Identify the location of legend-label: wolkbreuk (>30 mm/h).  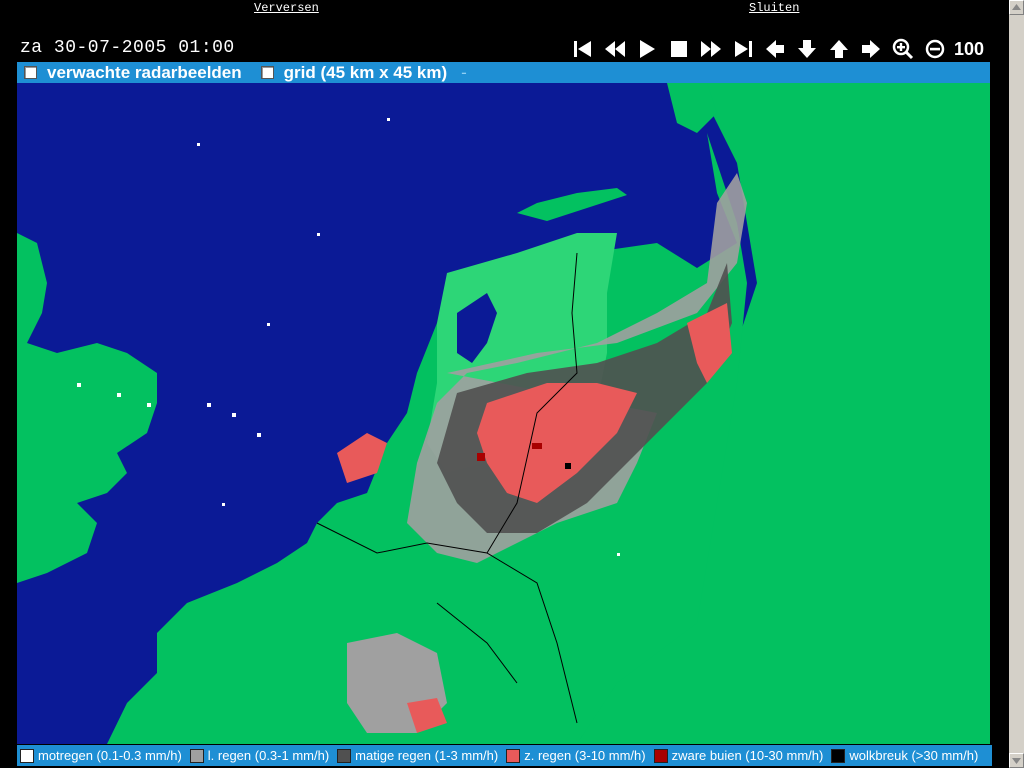
(914, 755).